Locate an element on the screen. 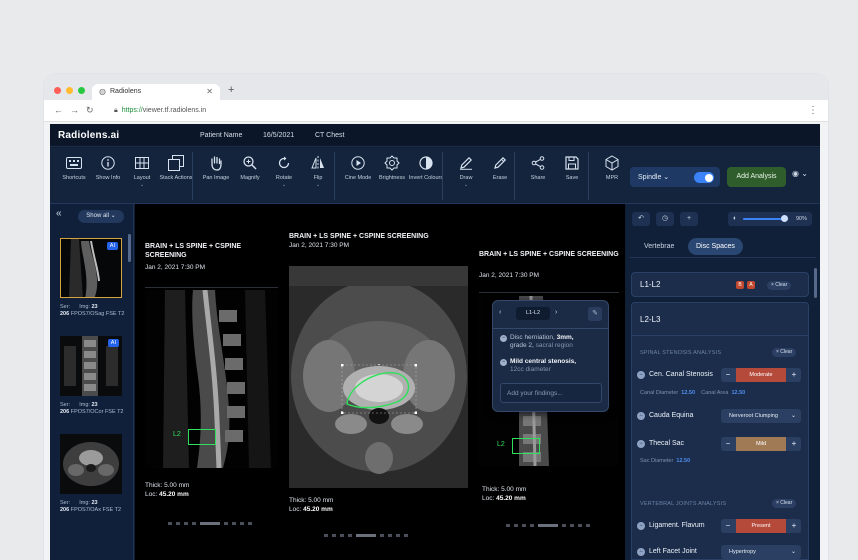 Image resolution: width=858 pixels, height=560 pixels. undo-icon: ↶ is located at coordinates (641, 219).